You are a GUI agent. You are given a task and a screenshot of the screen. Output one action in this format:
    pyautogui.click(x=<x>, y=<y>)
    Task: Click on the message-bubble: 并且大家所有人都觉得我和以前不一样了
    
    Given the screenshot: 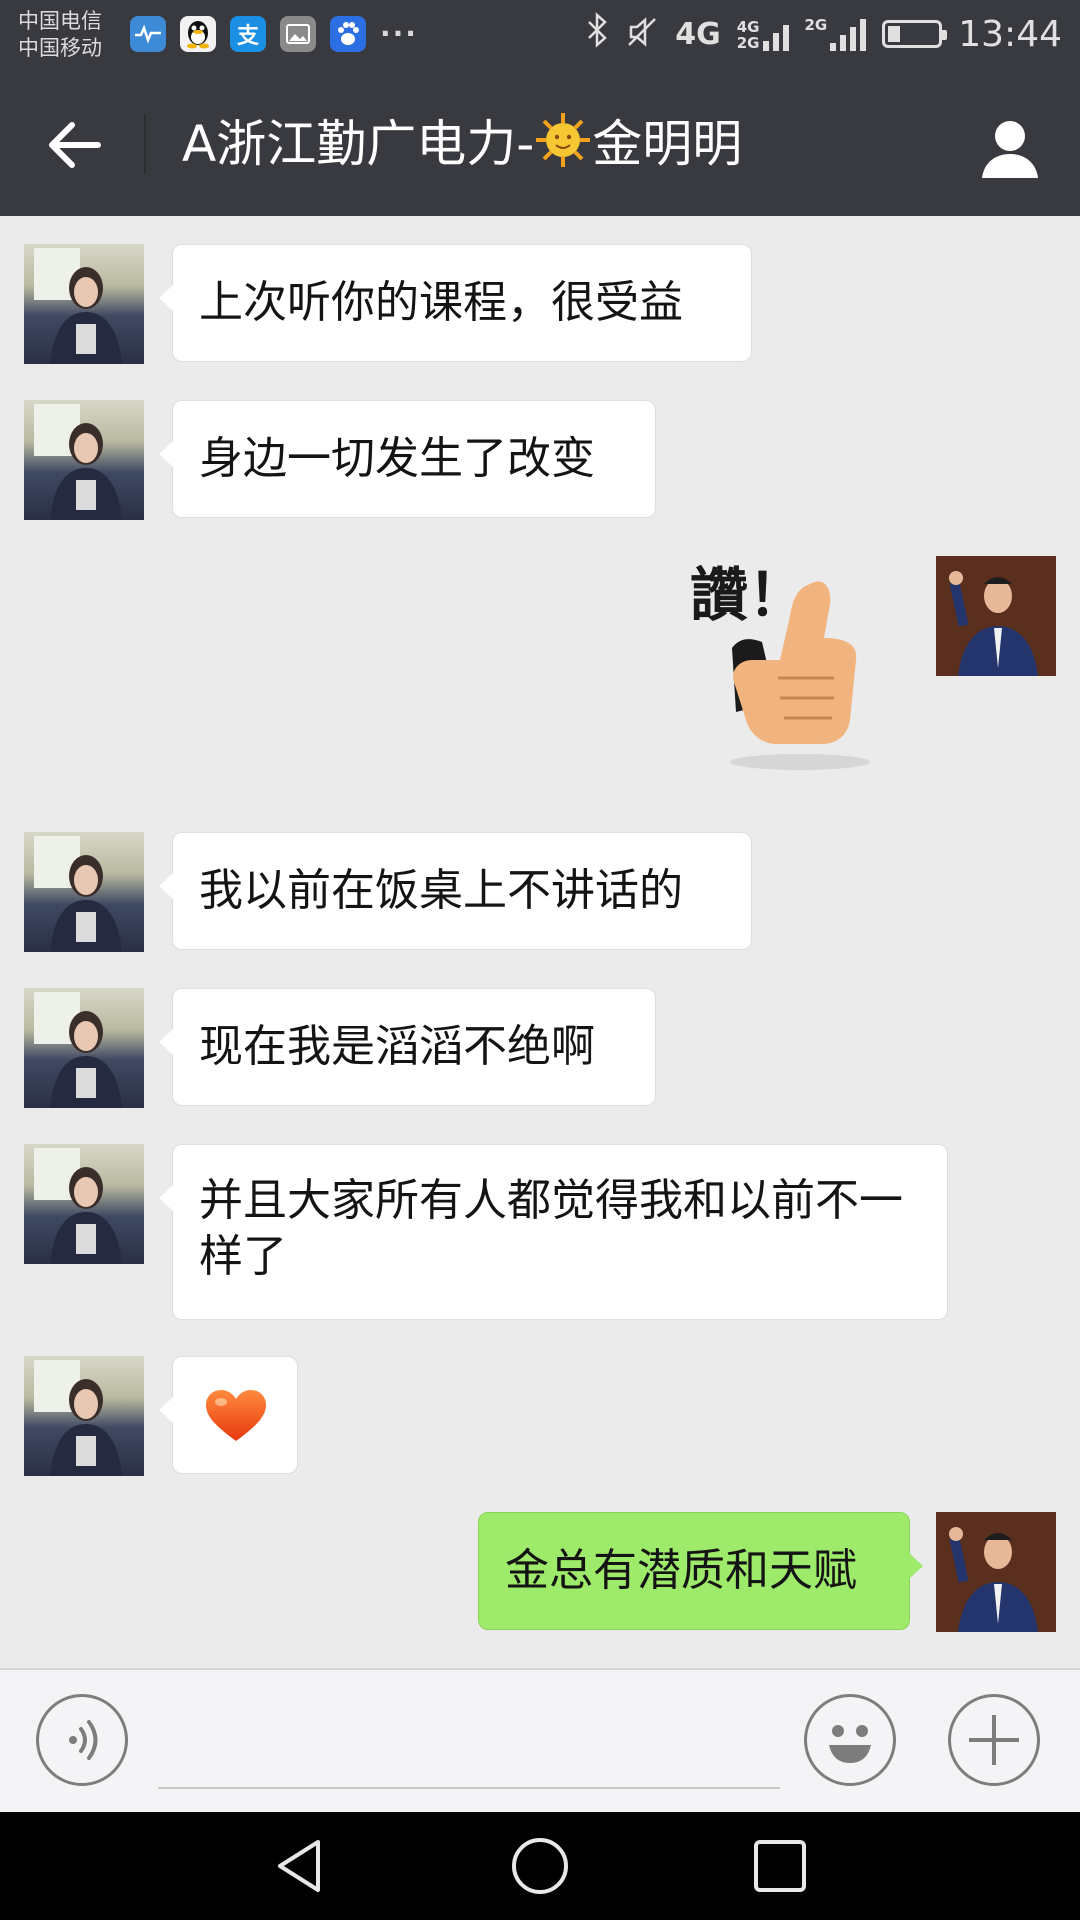 What is the action you would take?
    pyautogui.click(x=553, y=1232)
    